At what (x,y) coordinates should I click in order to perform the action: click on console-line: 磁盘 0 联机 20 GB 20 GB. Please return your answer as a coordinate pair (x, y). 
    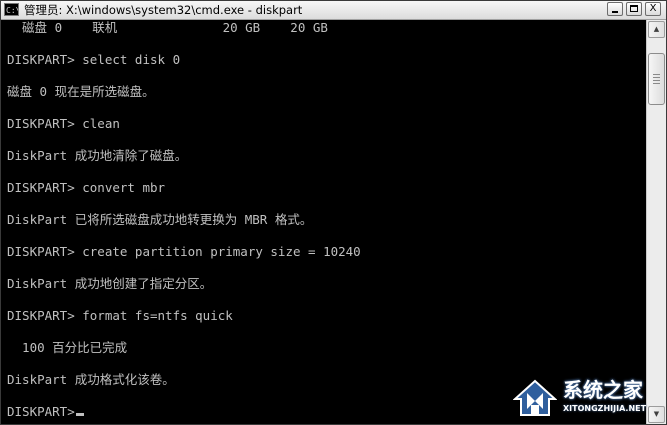
    Looking at the image, I should click on (167, 27).